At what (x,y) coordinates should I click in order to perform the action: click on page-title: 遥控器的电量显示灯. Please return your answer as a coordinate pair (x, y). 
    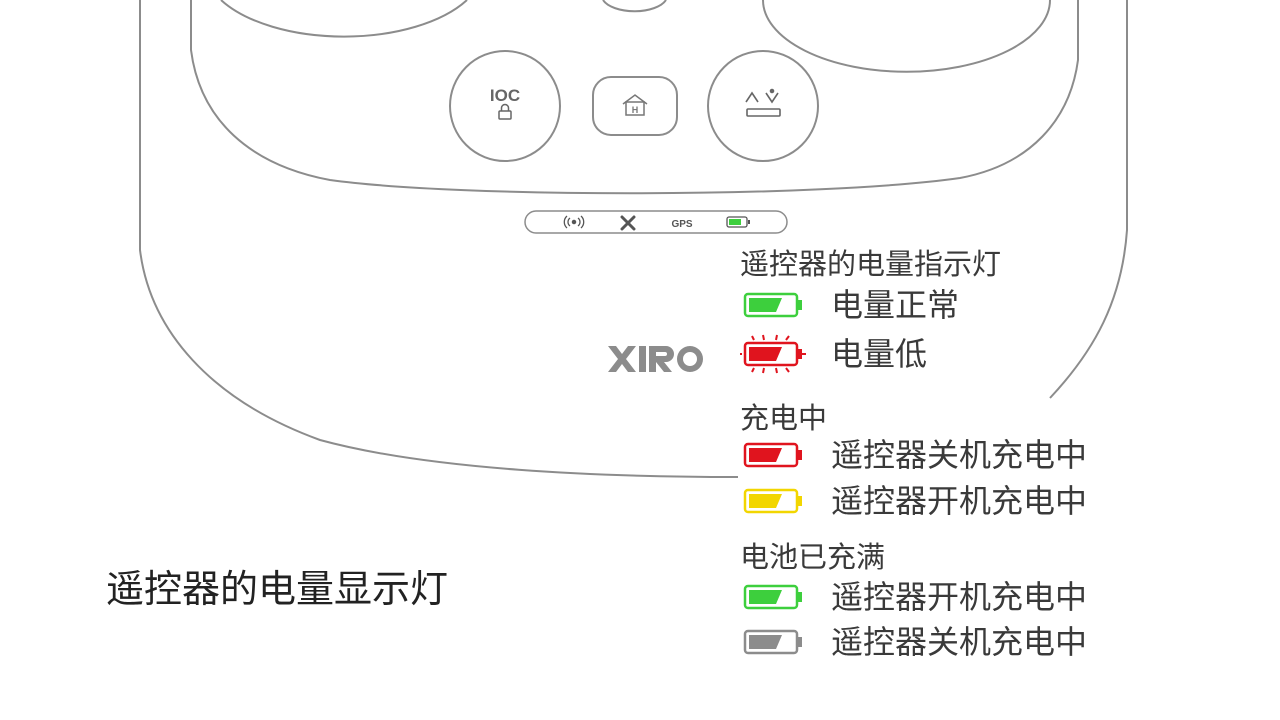
    Looking at the image, I should click on (277, 589).